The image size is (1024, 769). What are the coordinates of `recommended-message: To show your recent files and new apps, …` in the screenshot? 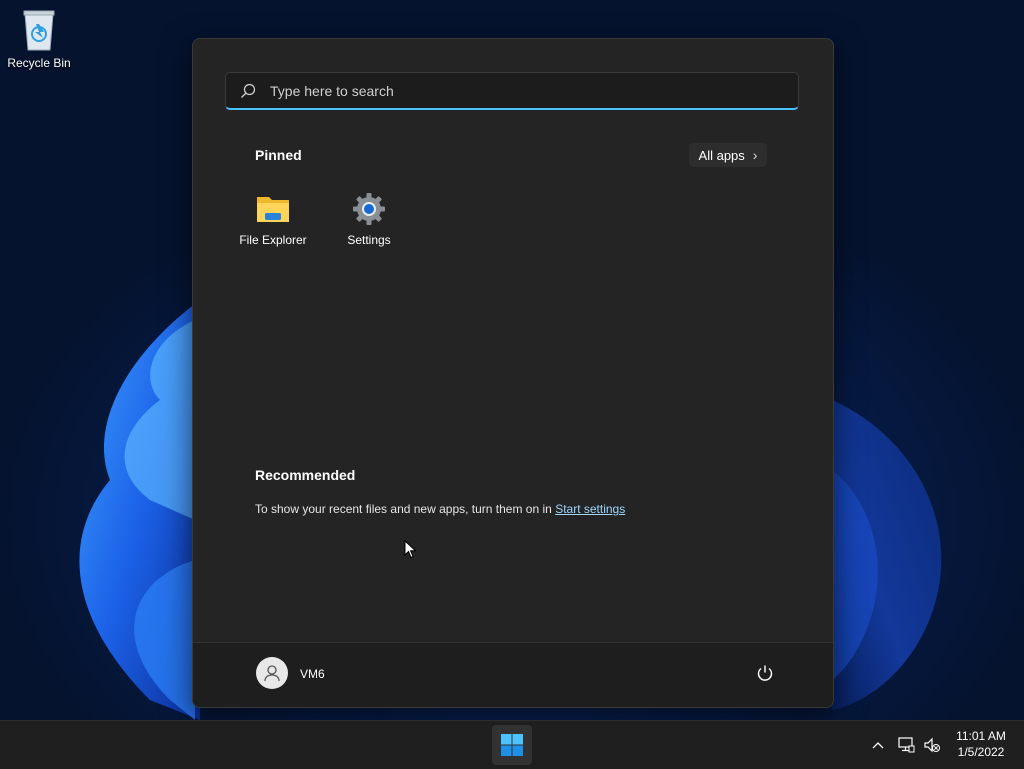 It's located at (440, 509).